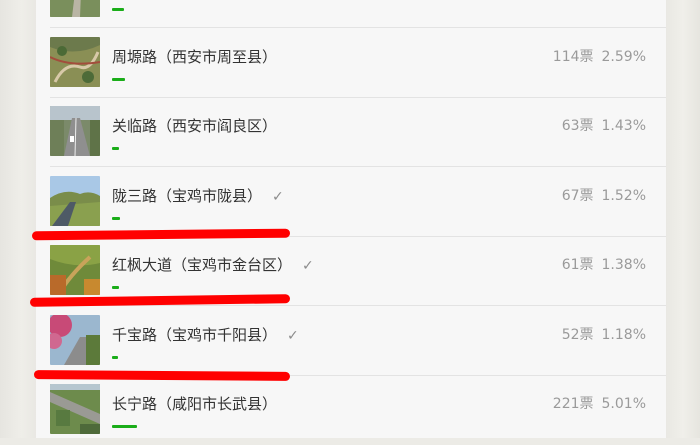  Describe the element at coordinates (351, 133) in the screenshot. I see `vote-option: 关临路（西安市阎良区） 63票 1.43%` at that location.